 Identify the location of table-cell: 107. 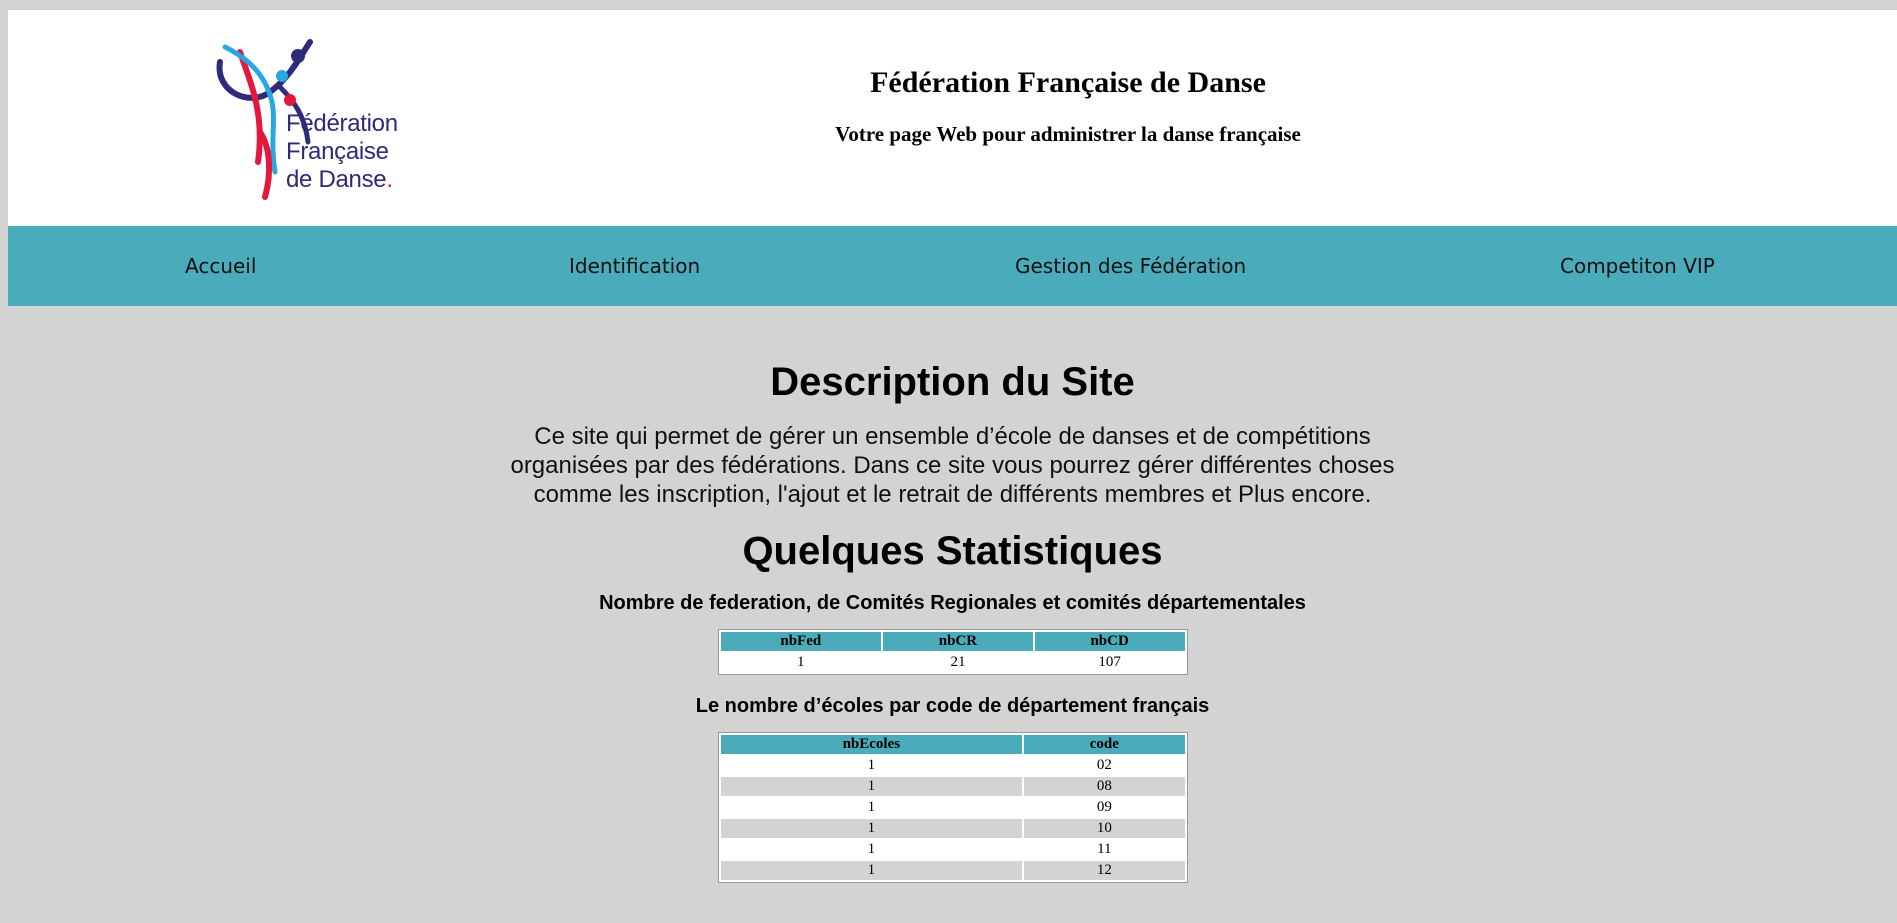
(1109, 662).